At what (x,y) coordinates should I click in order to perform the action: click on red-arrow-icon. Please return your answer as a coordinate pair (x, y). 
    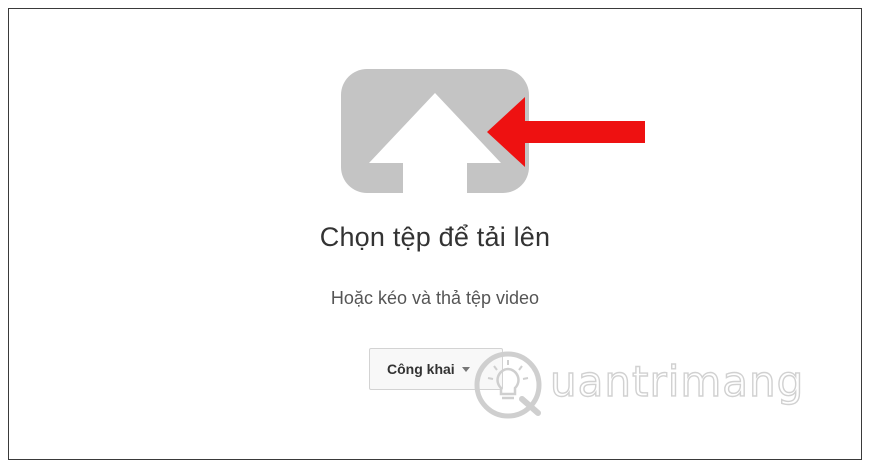
    Looking at the image, I should click on (567, 132).